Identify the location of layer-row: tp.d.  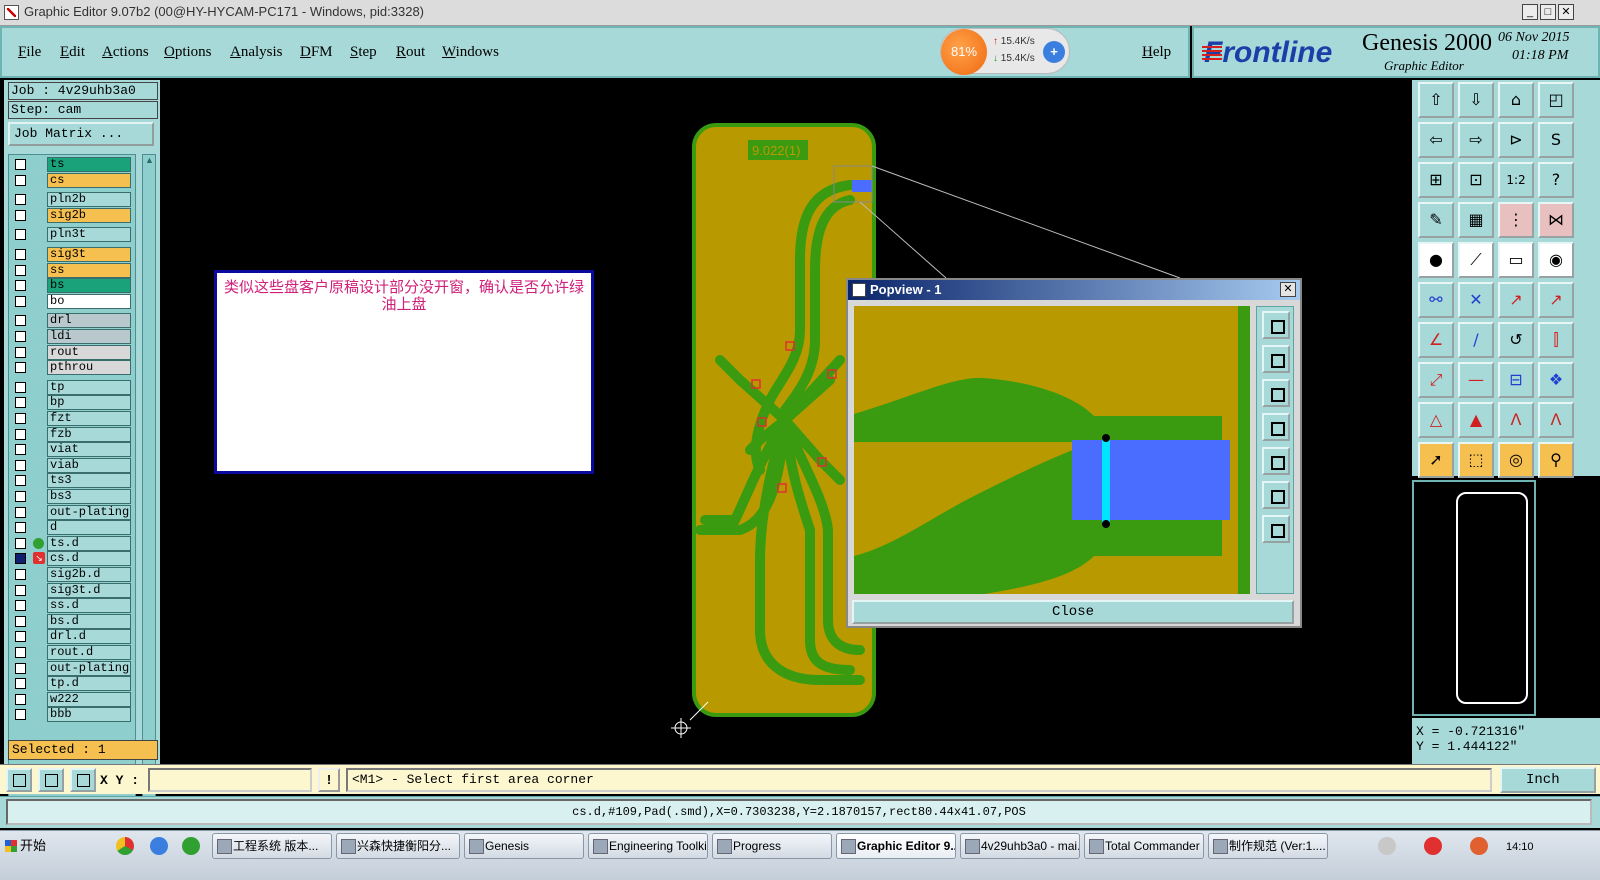
(72, 684).